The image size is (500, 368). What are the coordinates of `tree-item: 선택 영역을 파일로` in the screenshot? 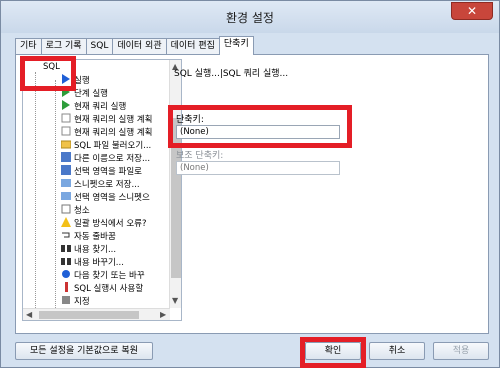 It's located at (101, 171).